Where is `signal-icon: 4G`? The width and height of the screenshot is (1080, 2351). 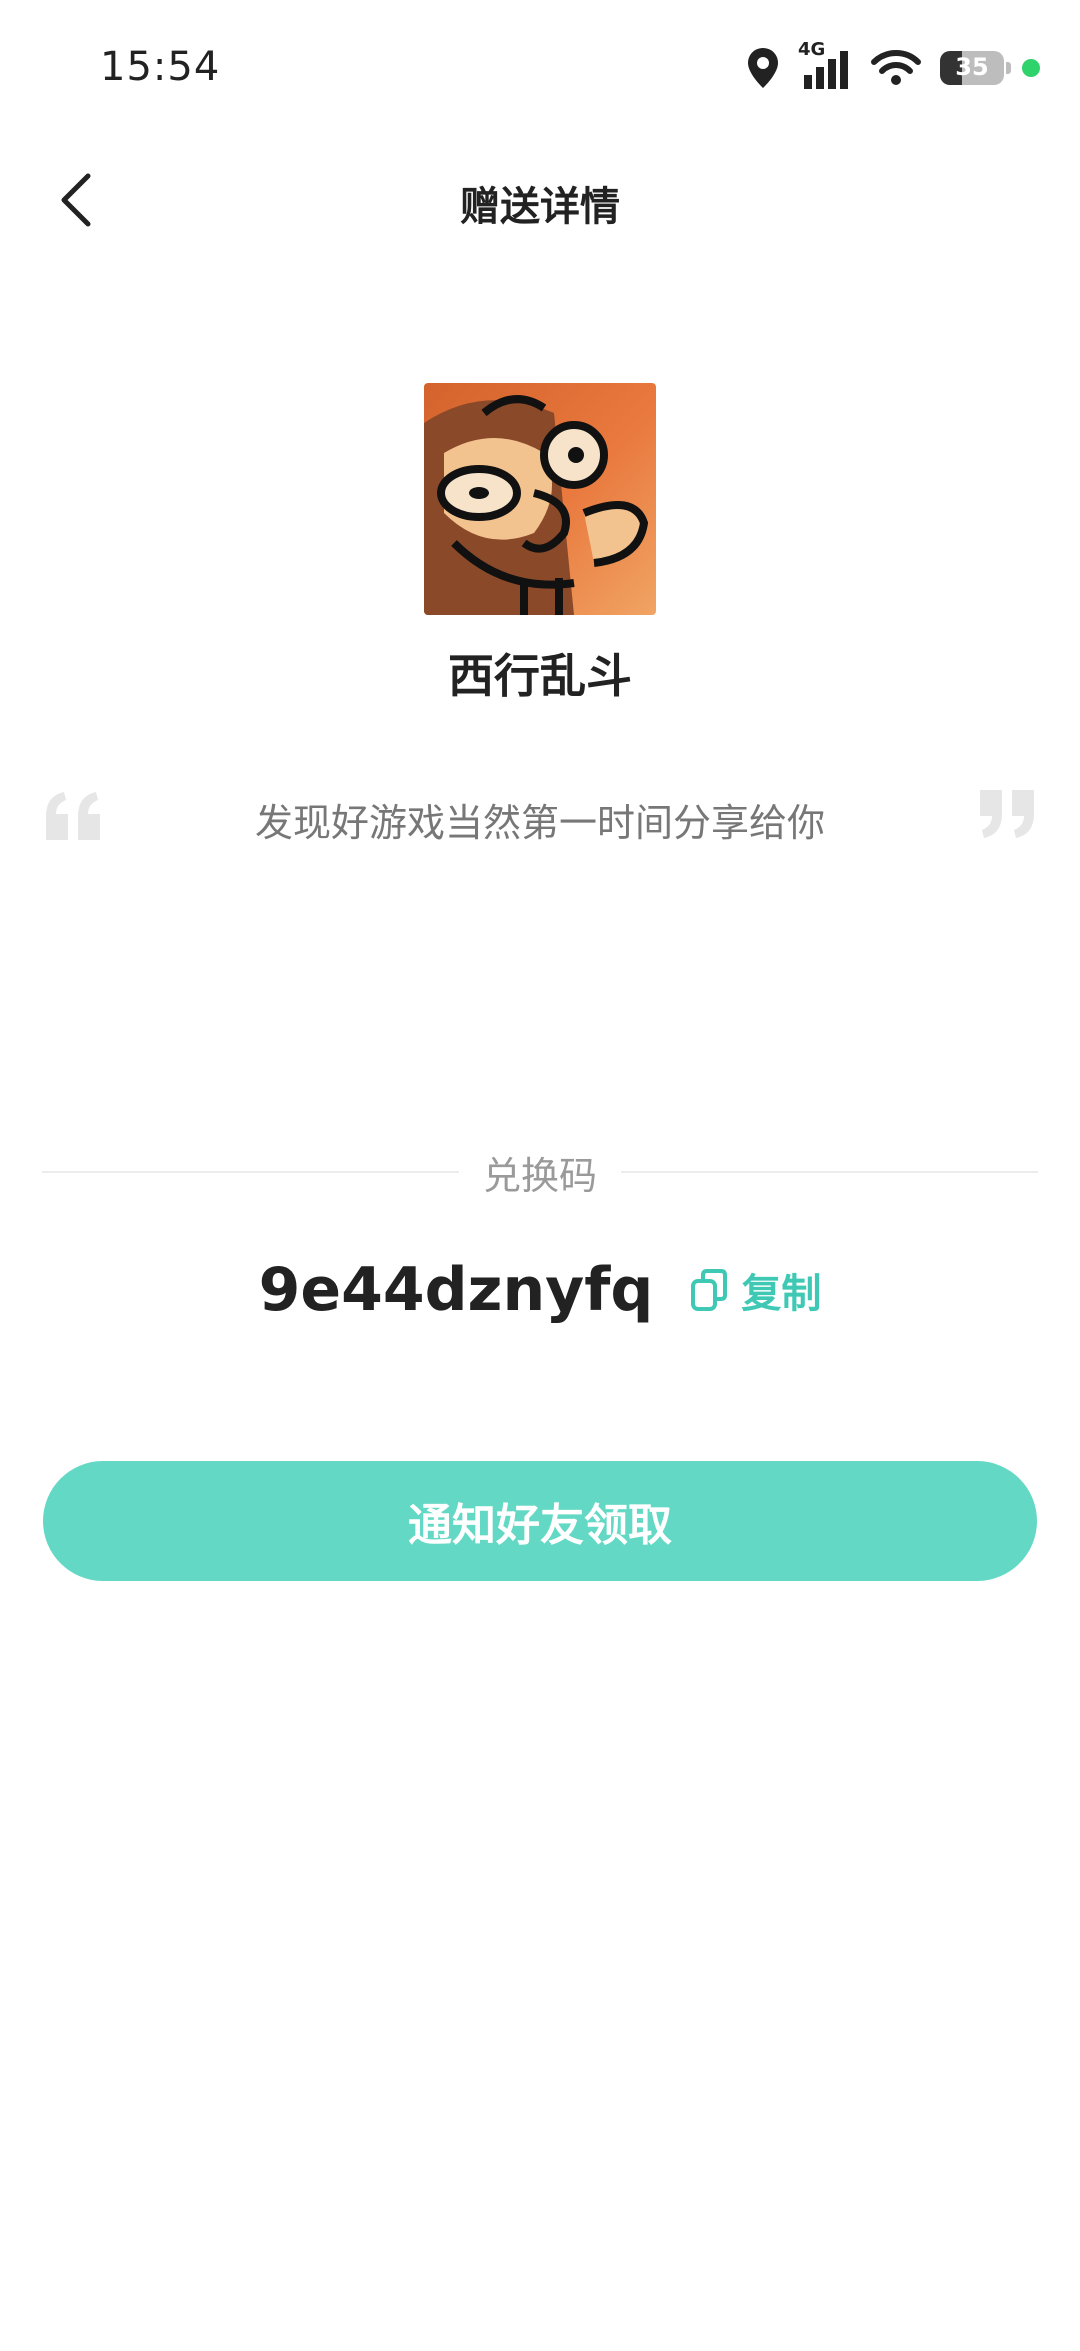
signal-icon: 4G is located at coordinates (825, 65).